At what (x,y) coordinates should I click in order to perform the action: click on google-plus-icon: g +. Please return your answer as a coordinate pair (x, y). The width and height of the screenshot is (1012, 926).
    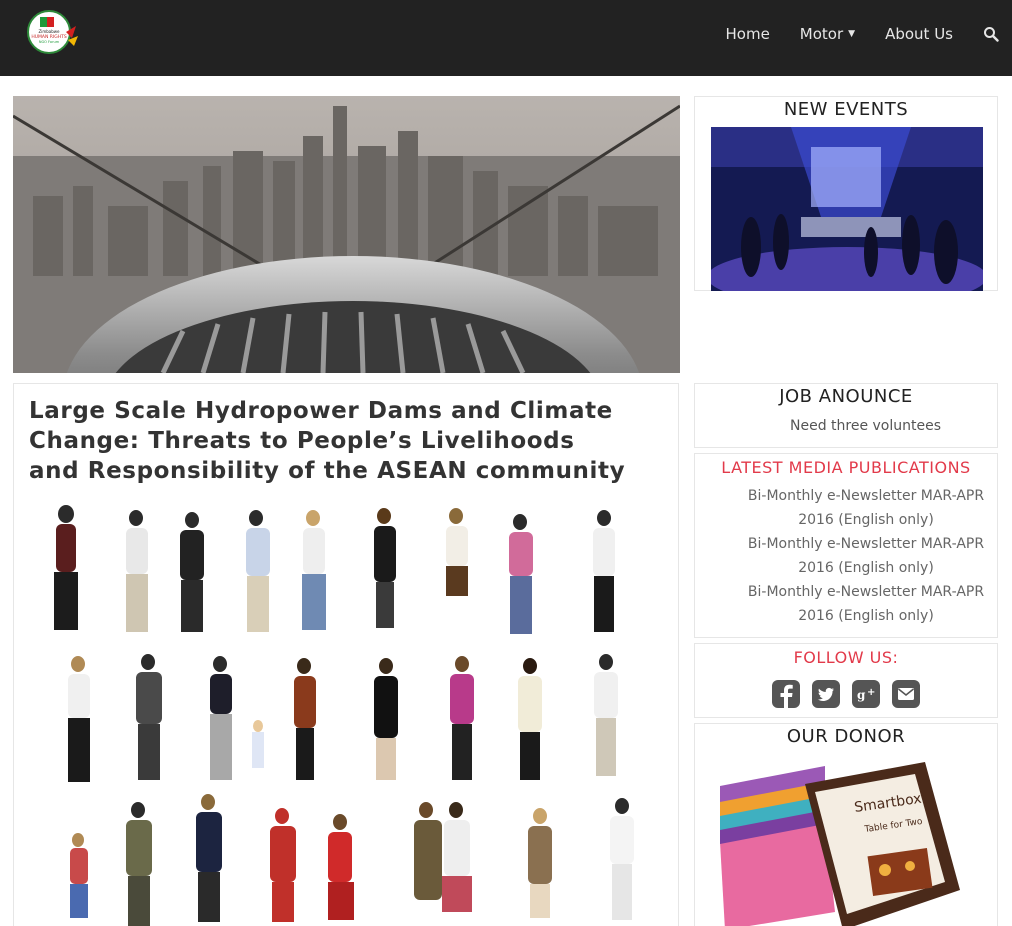
    Looking at the image, I should click on (866, 694).